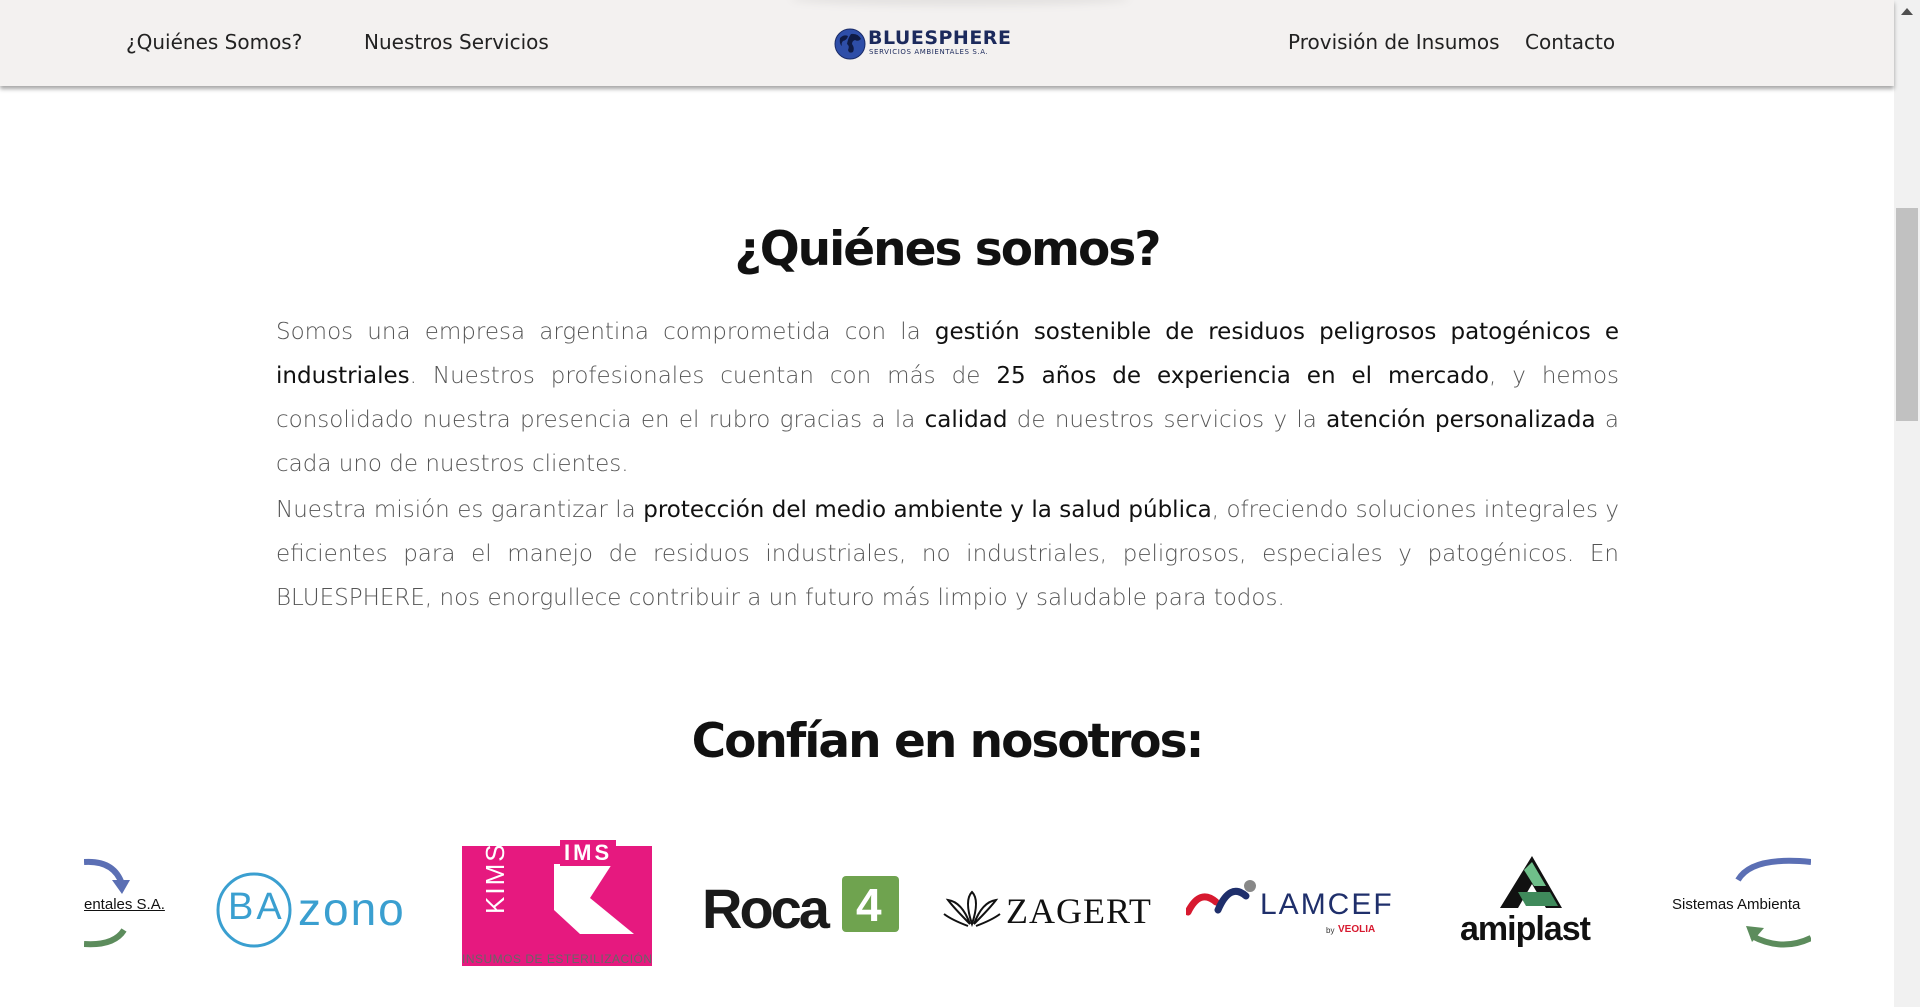 The width and height of the screenshot is (1920, 1007). I want to click on client-logo-amiplast: amiplast, so click(1535, 910).